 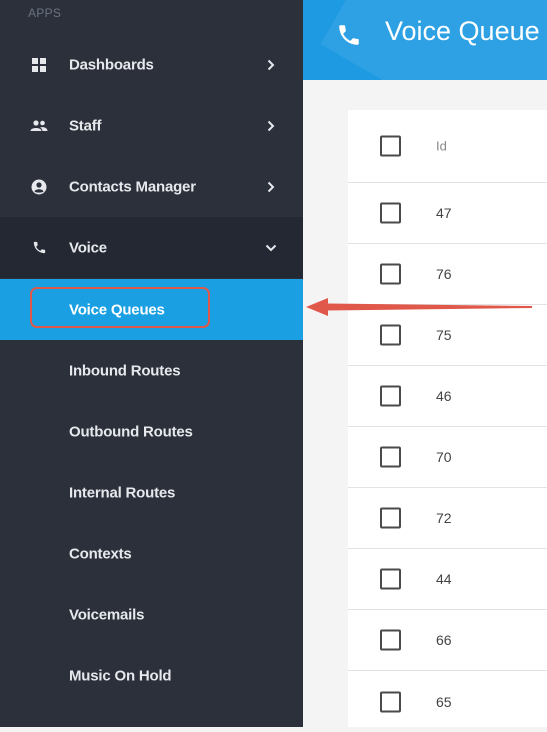 I want to click on table-row: 66, so click(x=447, y=640).